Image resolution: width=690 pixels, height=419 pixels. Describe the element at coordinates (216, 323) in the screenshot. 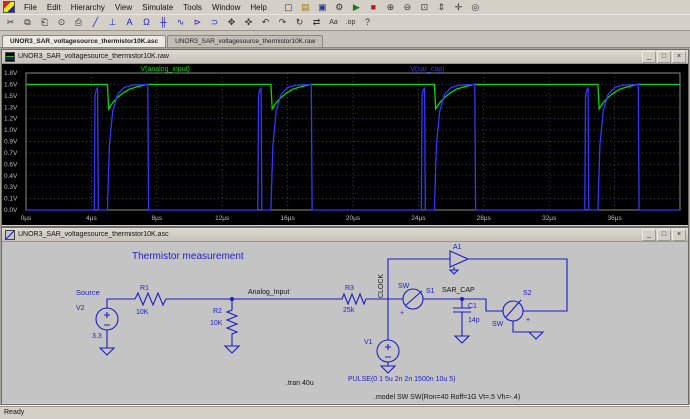

I see `r2-value: 10K` at that location.